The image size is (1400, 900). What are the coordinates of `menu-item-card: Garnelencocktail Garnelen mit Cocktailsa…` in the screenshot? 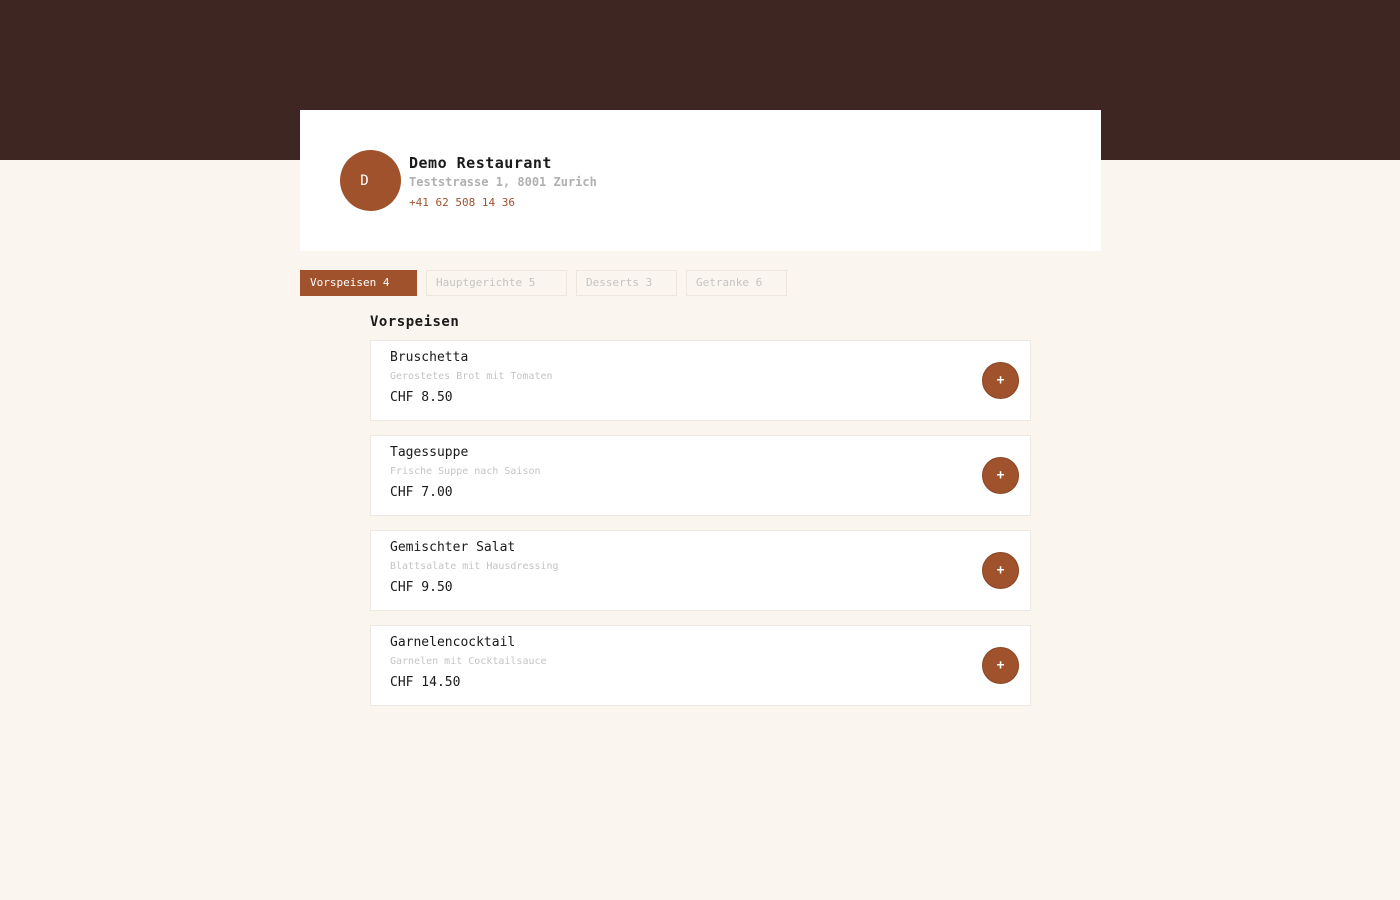 It's located at (700, 665).